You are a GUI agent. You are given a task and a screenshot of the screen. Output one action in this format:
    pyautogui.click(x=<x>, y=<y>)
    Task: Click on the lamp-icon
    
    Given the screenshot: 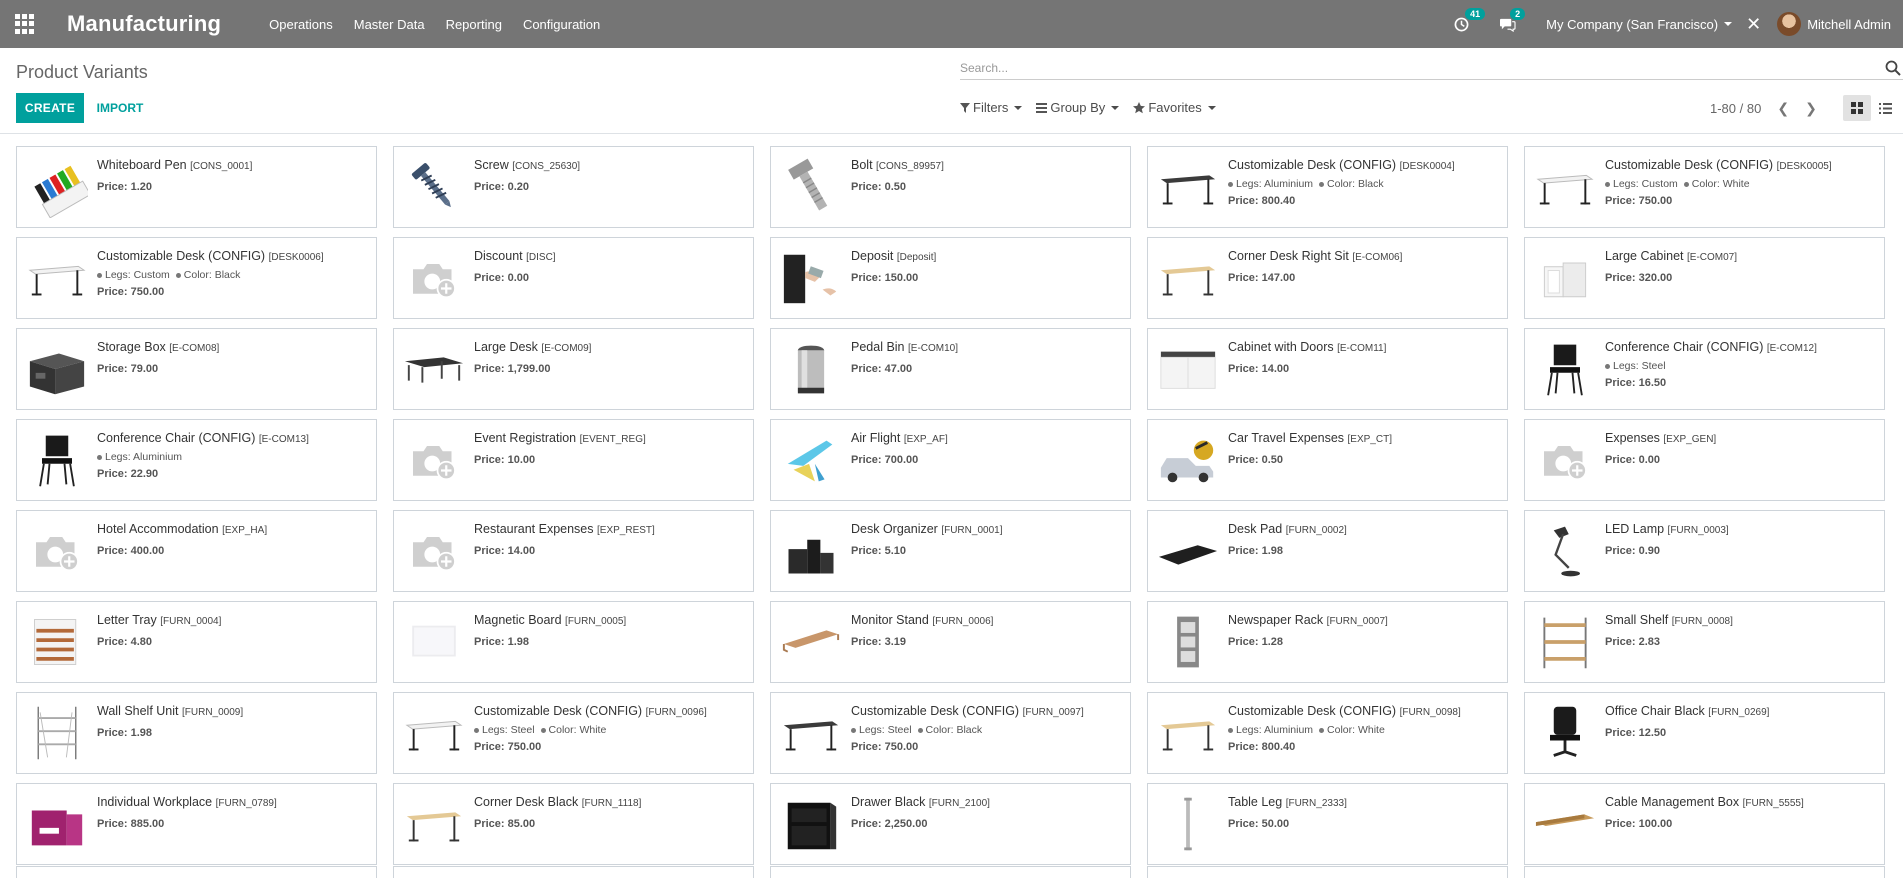 What is the action you would take?
    pyautogui.click(x=1565, y=551)
    